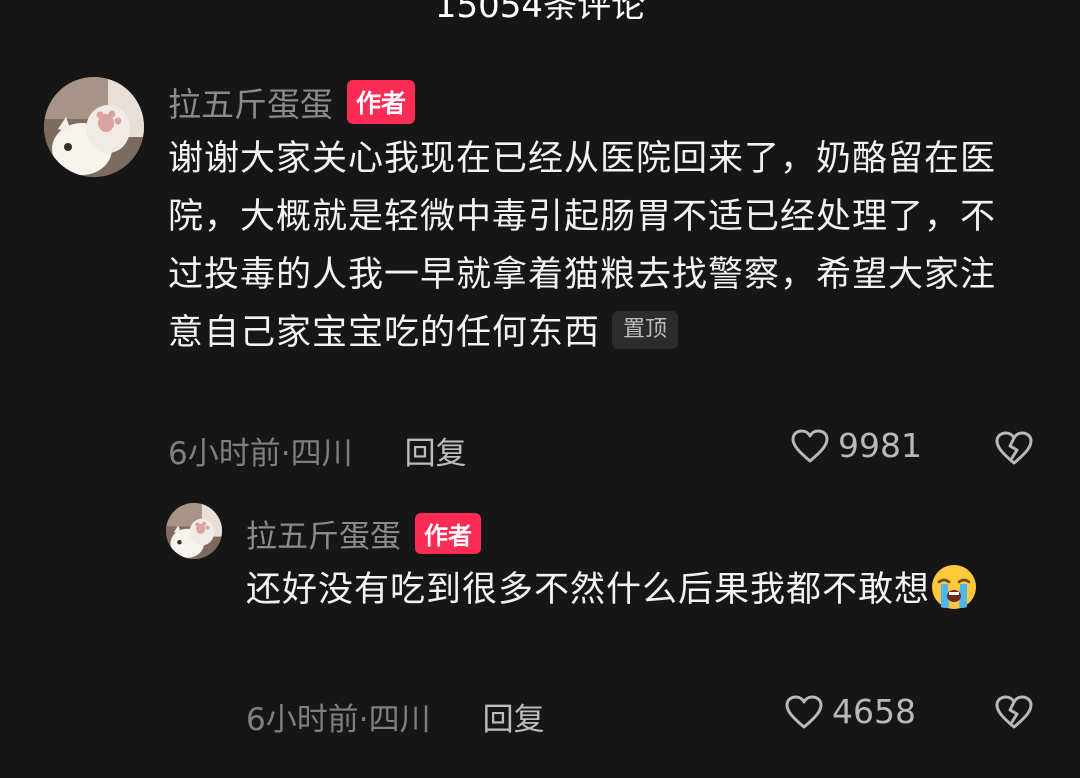 Image resolution: width=1080 pixels, height=778 pixels. I want to click on crying-face-emoji, so click(954, 587).